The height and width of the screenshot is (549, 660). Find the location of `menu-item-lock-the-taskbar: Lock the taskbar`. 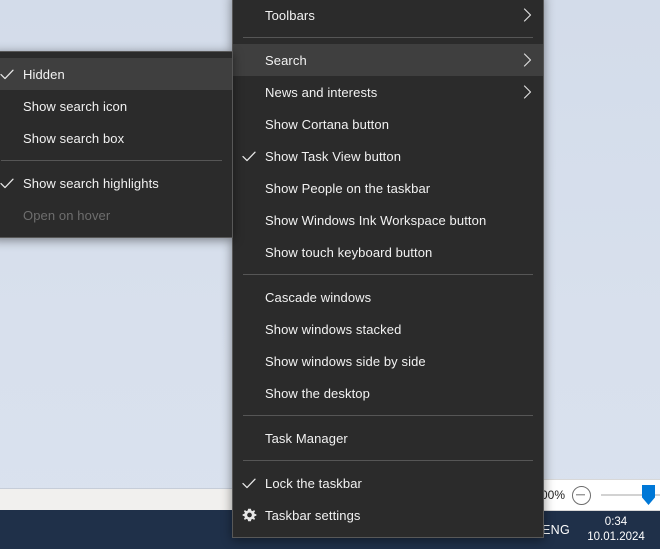

menu-item-lock-the-taskbar: Lock the taskbar is located at coordinates (388, 483).